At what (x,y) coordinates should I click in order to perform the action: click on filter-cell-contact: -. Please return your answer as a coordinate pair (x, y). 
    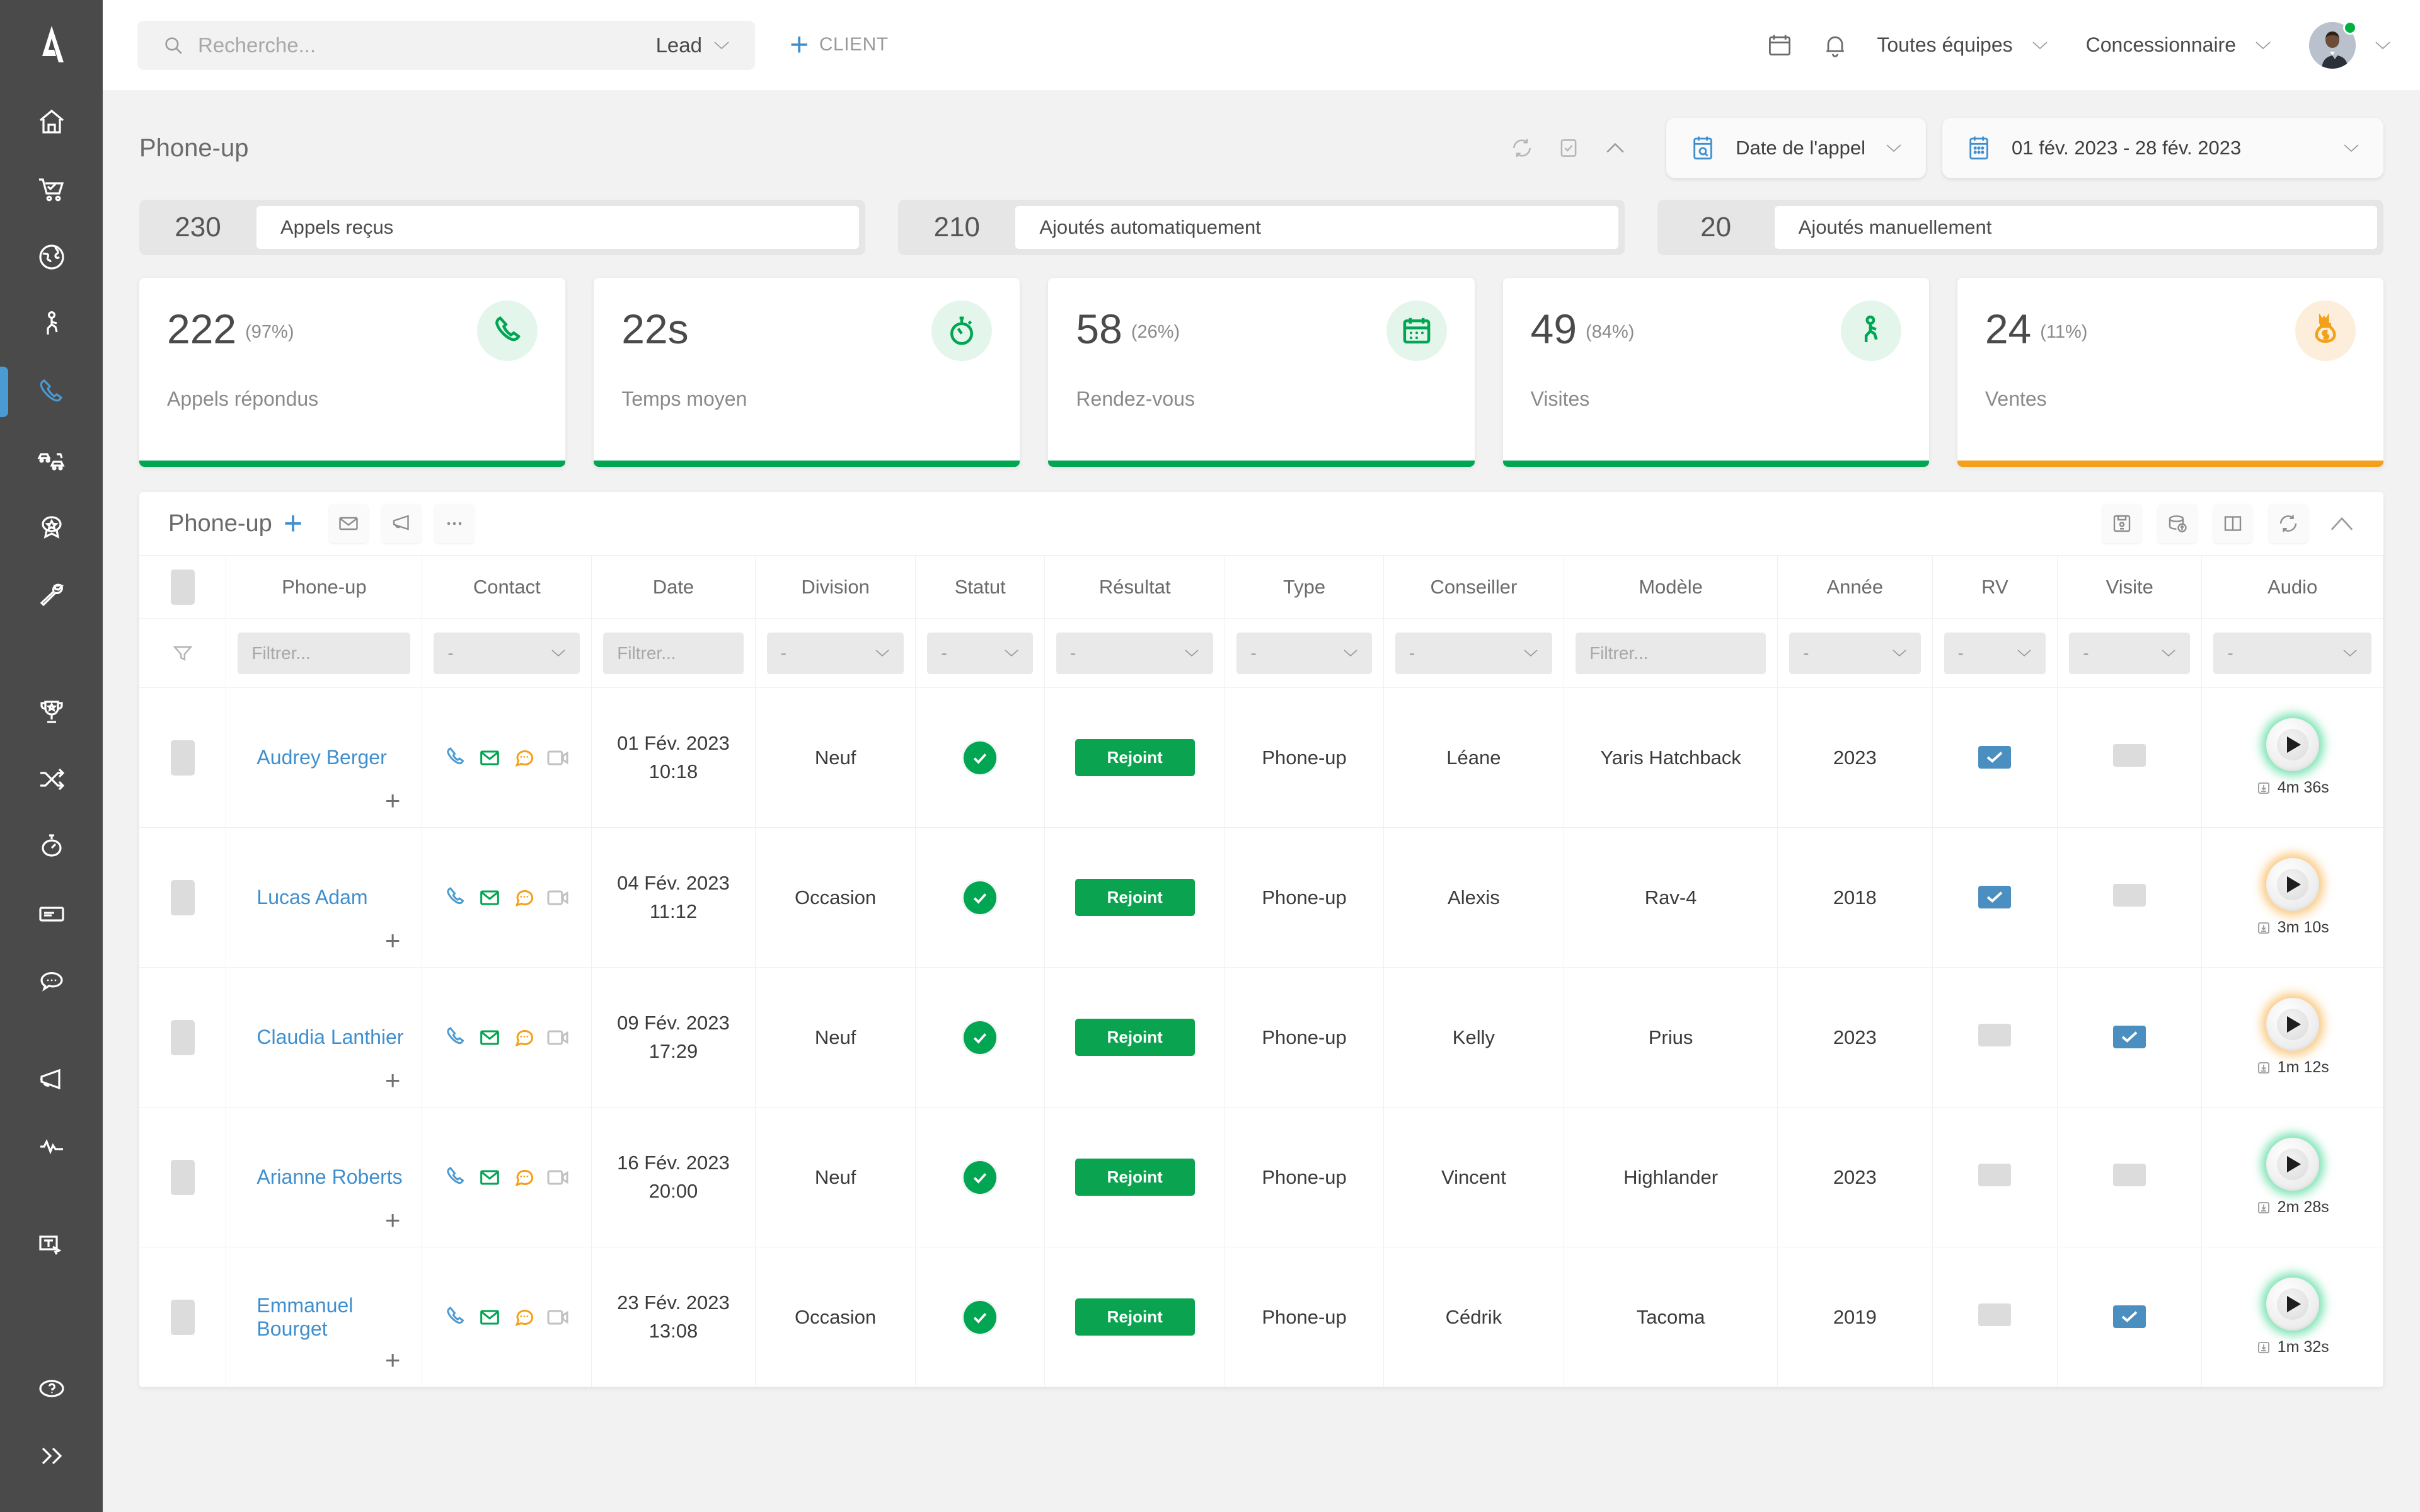
    Looking at the image, I should click on (507, 653).